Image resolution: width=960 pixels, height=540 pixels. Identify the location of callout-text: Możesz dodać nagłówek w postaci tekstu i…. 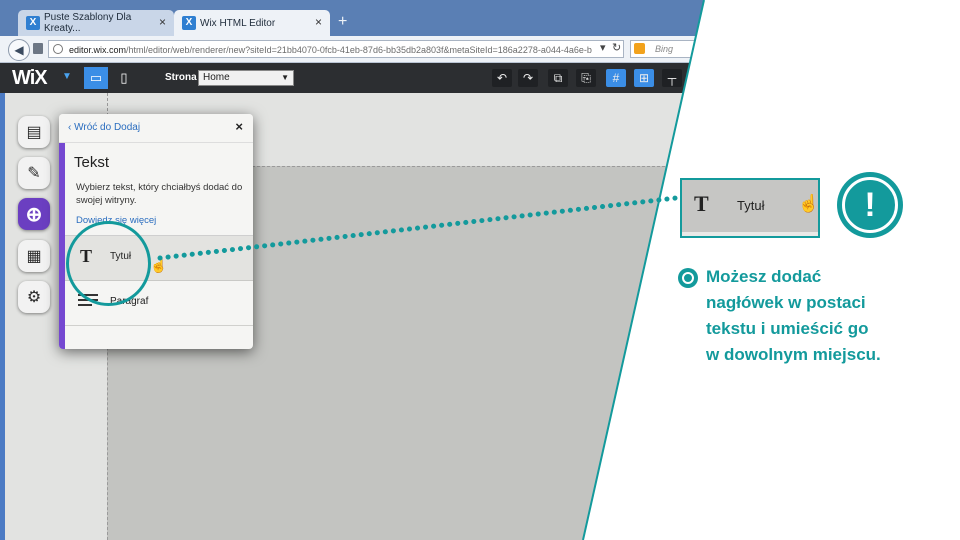
(826, 316).